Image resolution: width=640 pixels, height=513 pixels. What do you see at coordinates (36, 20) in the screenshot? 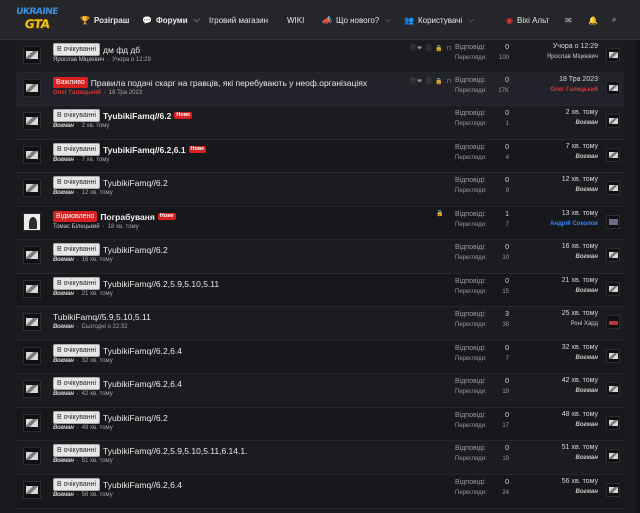
I see `site-logo: UKRAINE GTA` at bounding box center [36, 20].